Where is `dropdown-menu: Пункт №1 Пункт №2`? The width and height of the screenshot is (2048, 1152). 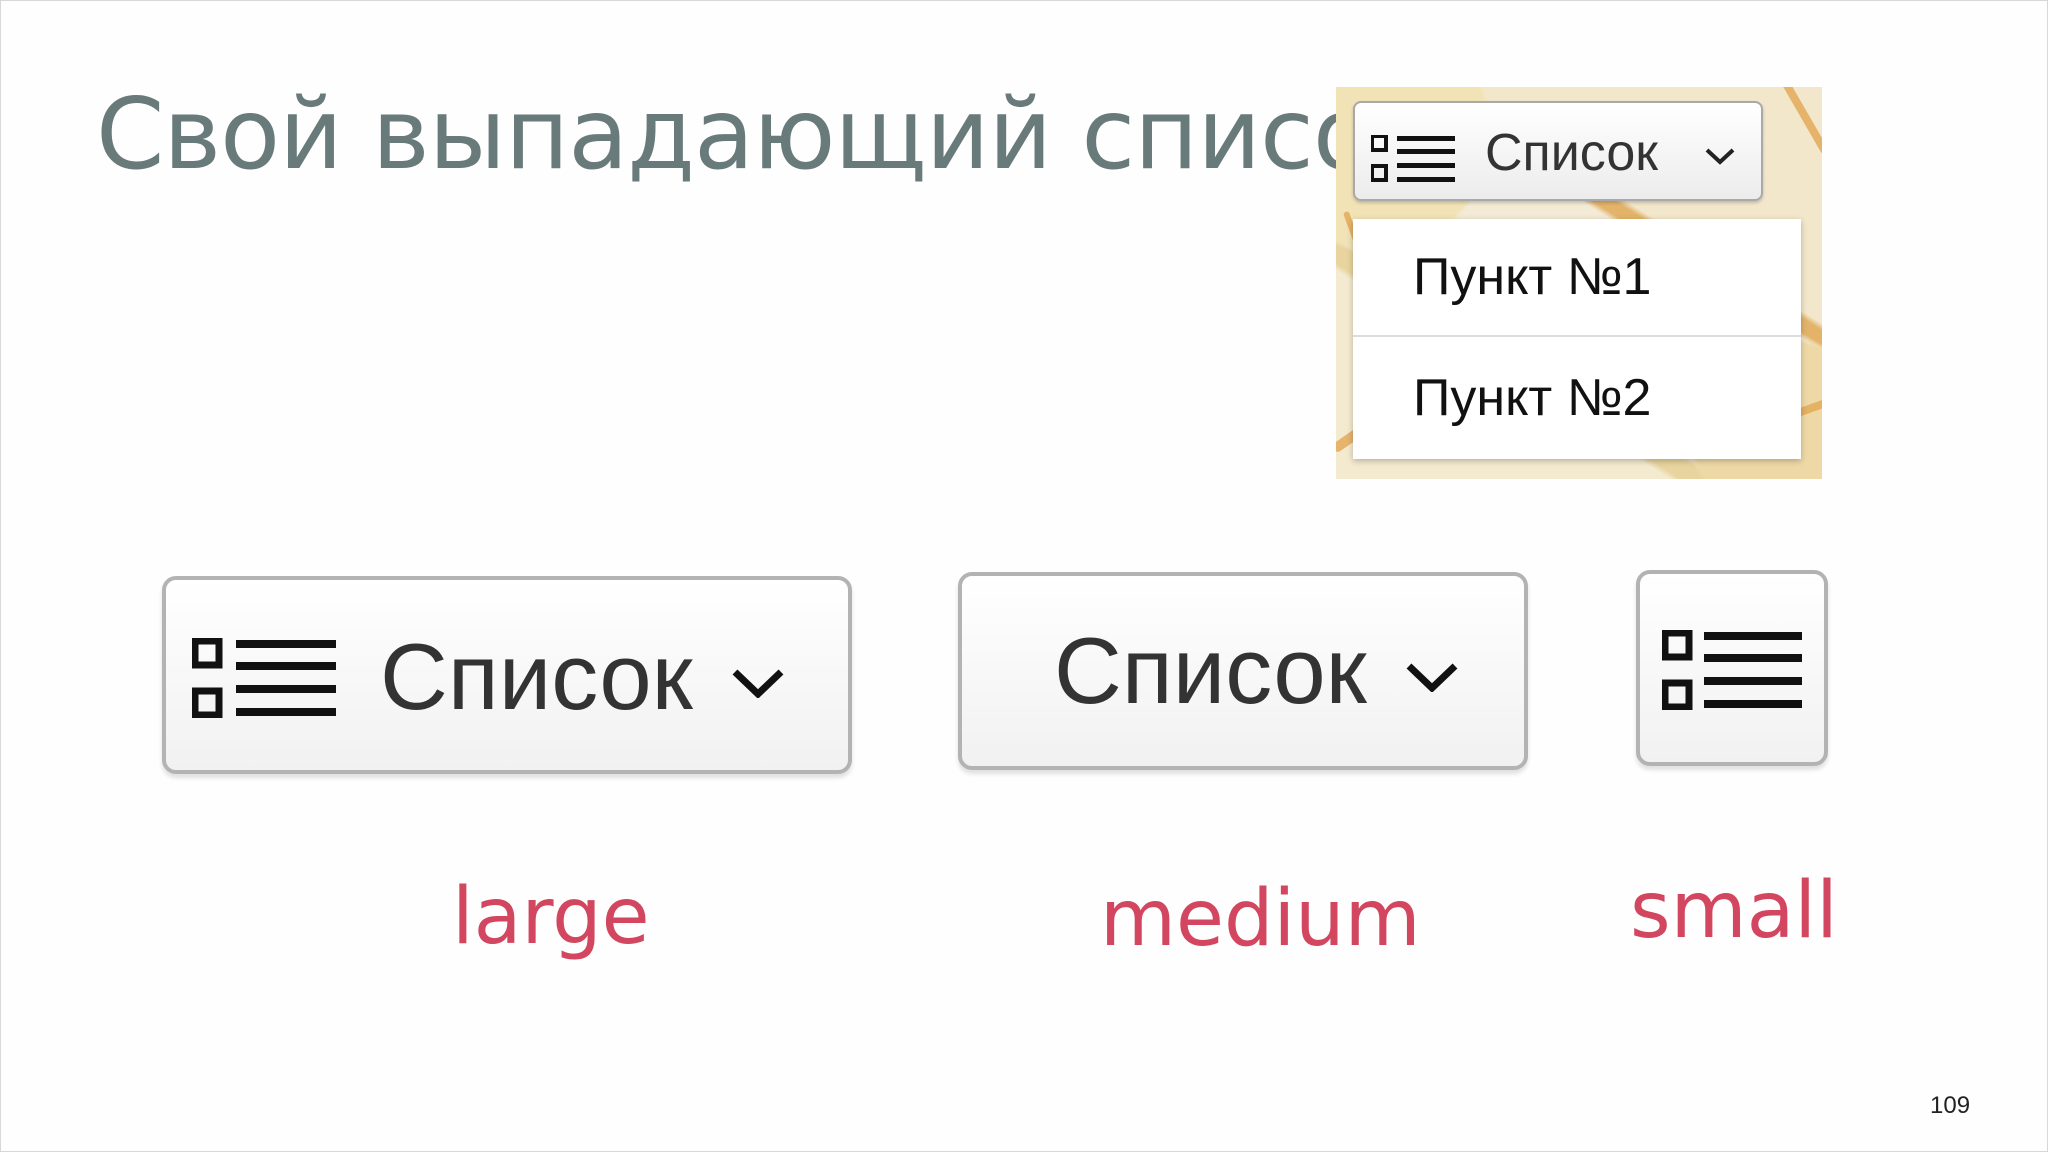
dropdown-menu: Пункт №1 Пункт №2 is located at coordinates (1577, 339).